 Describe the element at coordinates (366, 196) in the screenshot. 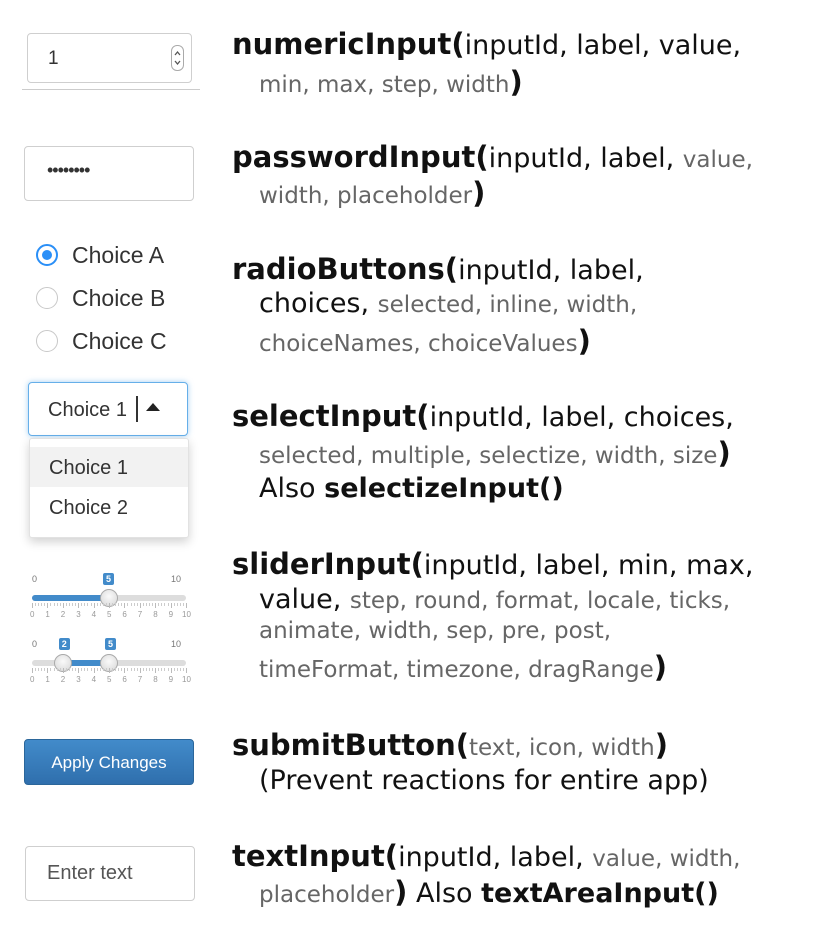

I see `function-optional-args: width, placeholder` at that location.